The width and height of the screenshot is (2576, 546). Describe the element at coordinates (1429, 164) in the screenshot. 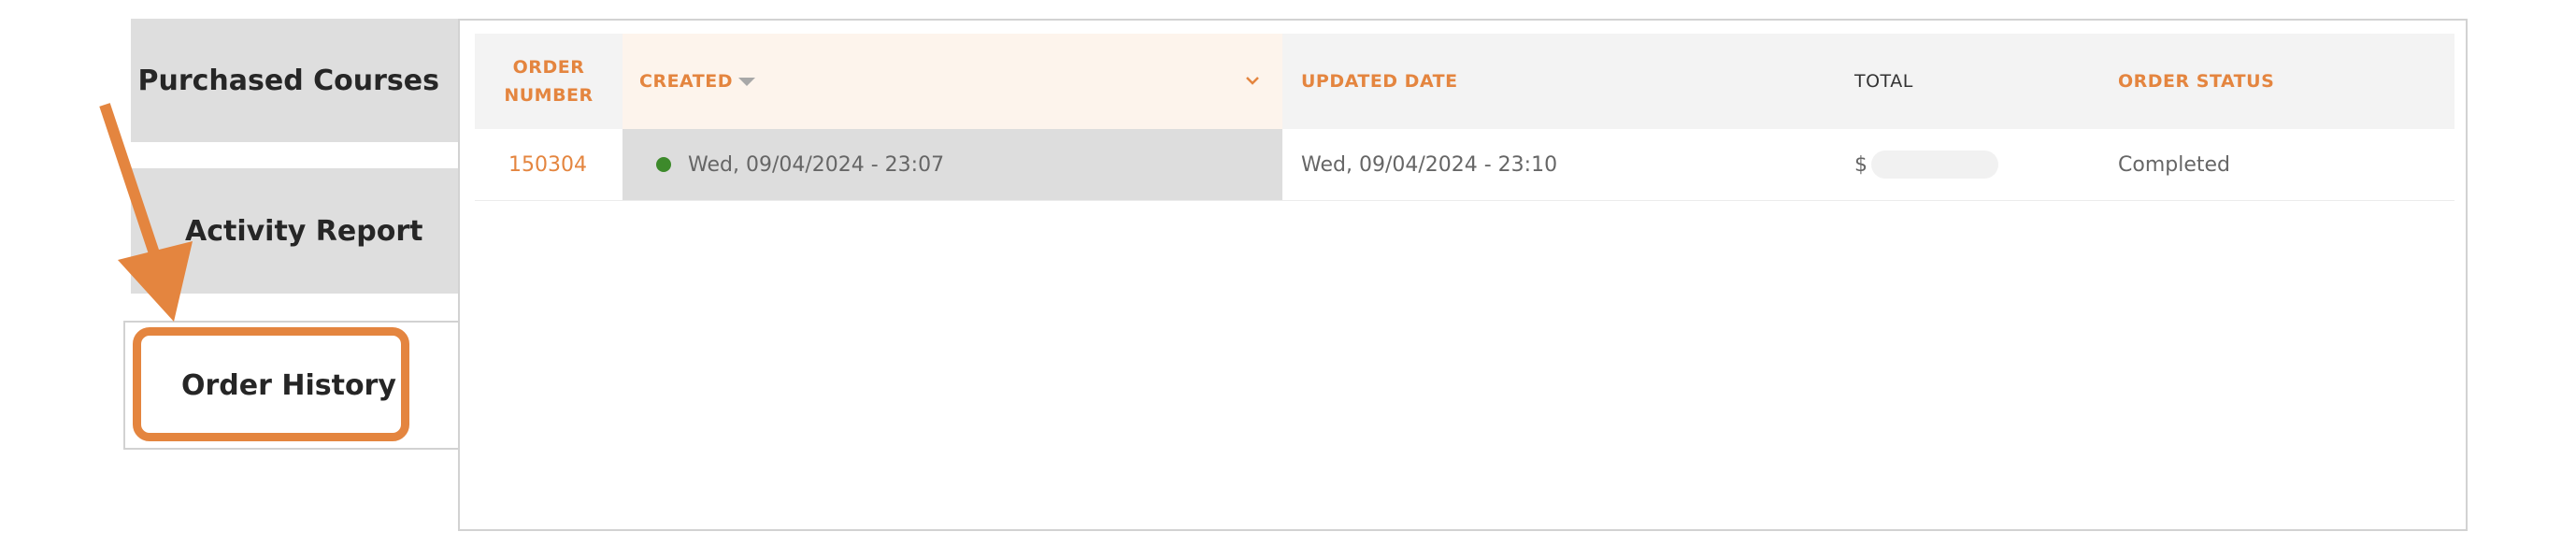

I see `updated-date: Wed, 09/04/2024 - 23:10` at that location.